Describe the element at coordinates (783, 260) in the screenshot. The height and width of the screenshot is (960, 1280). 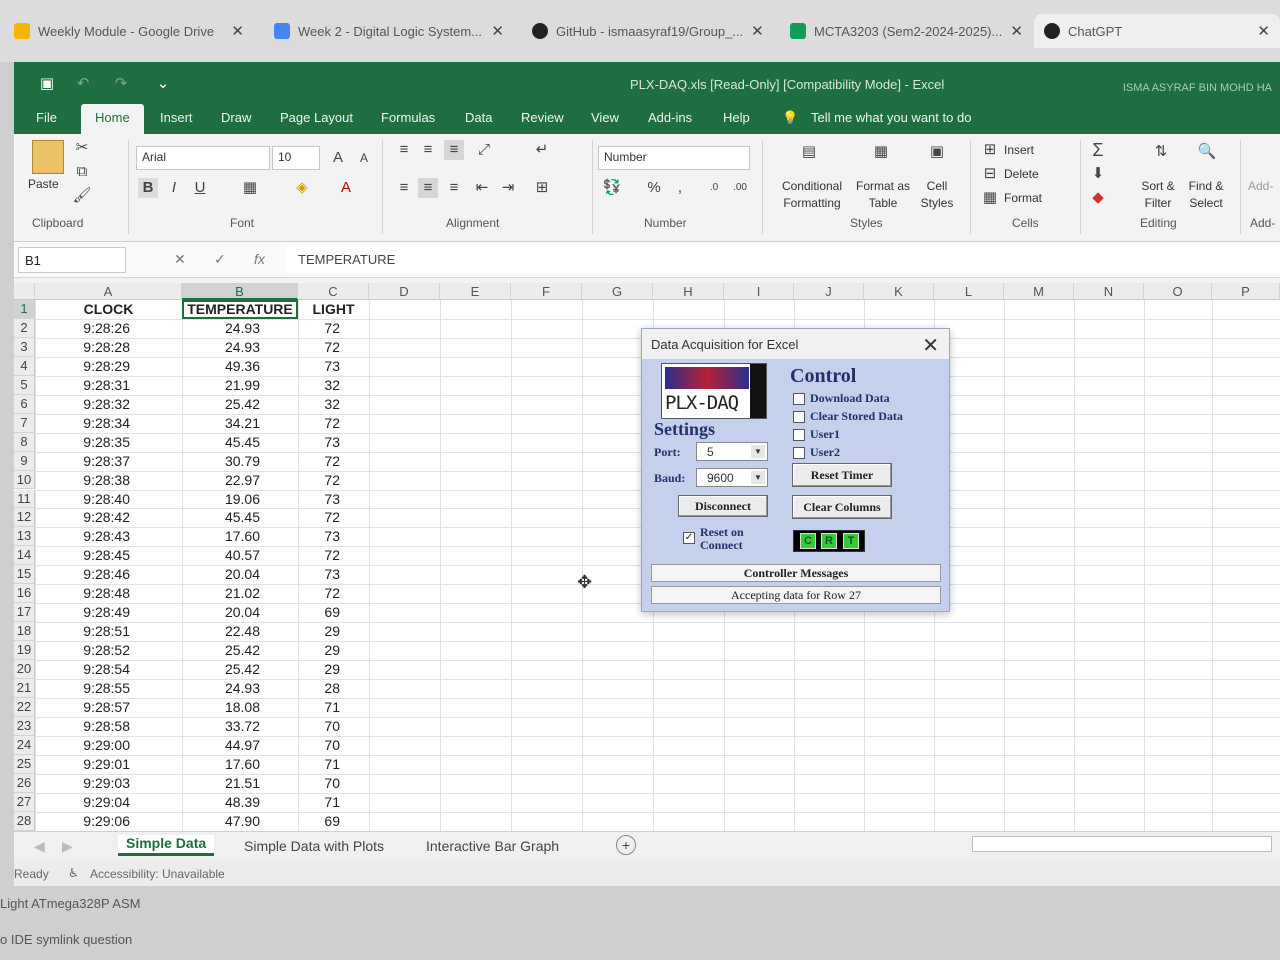
I see `formula-input: TEMPERATURE` at that location.